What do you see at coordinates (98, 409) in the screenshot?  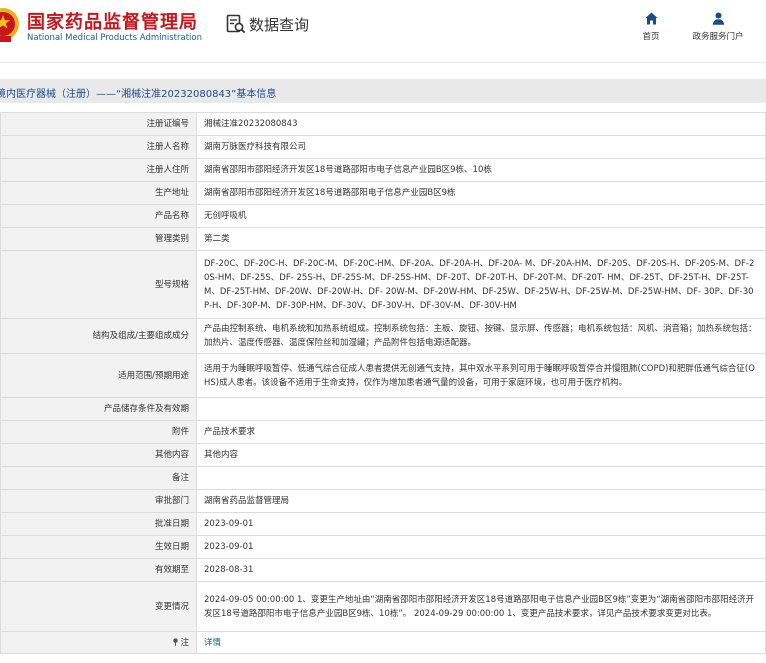 I see `field-label: 产品储存条件及有效期` at bounding box center [98, 409].